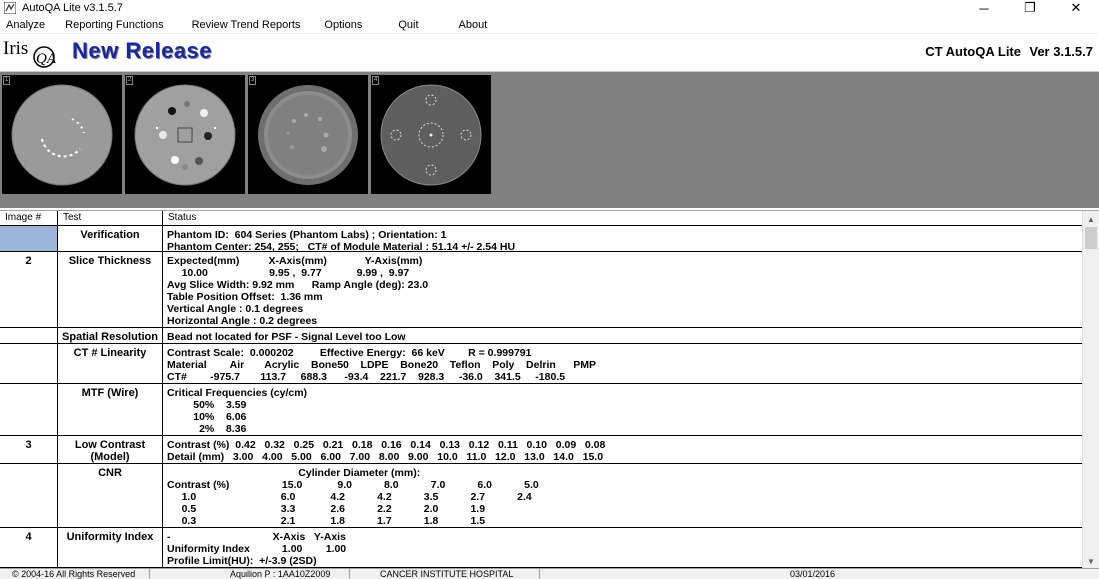 This screenshot has height=579, width=1099. What do you see at coordinates (235, 309) in the screenshot?
I see `status-line: Vertical Angle : 0.1 degrees` at bounding box center [235, 309].